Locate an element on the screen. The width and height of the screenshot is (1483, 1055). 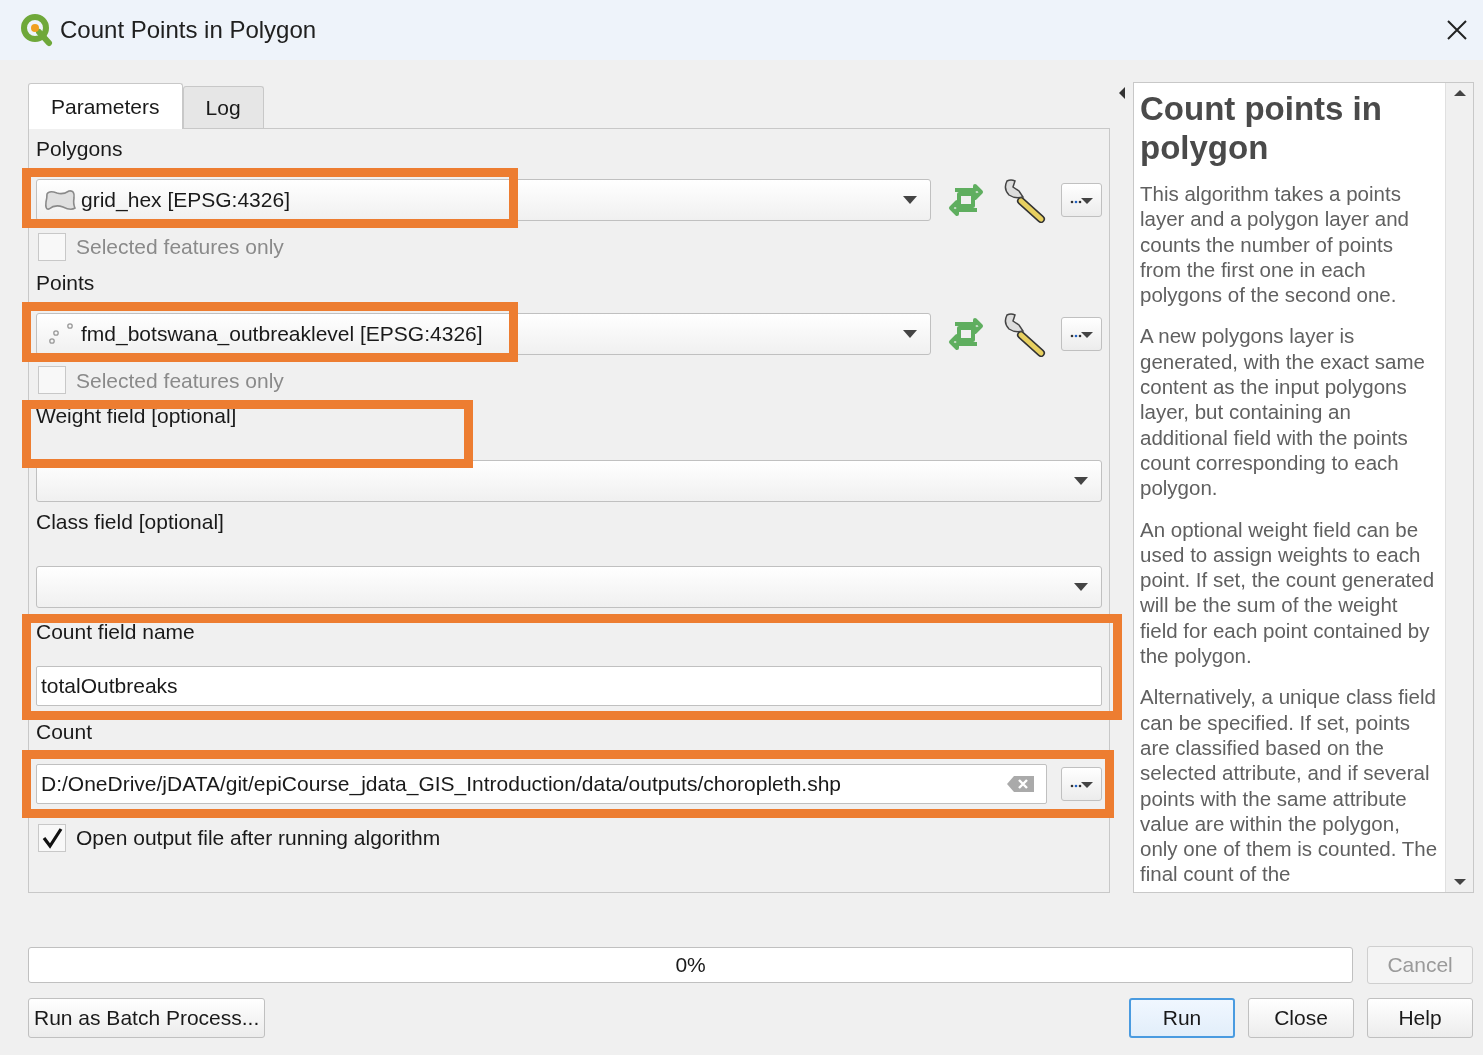
app-logo-icon is located at coordinates (37, 30).